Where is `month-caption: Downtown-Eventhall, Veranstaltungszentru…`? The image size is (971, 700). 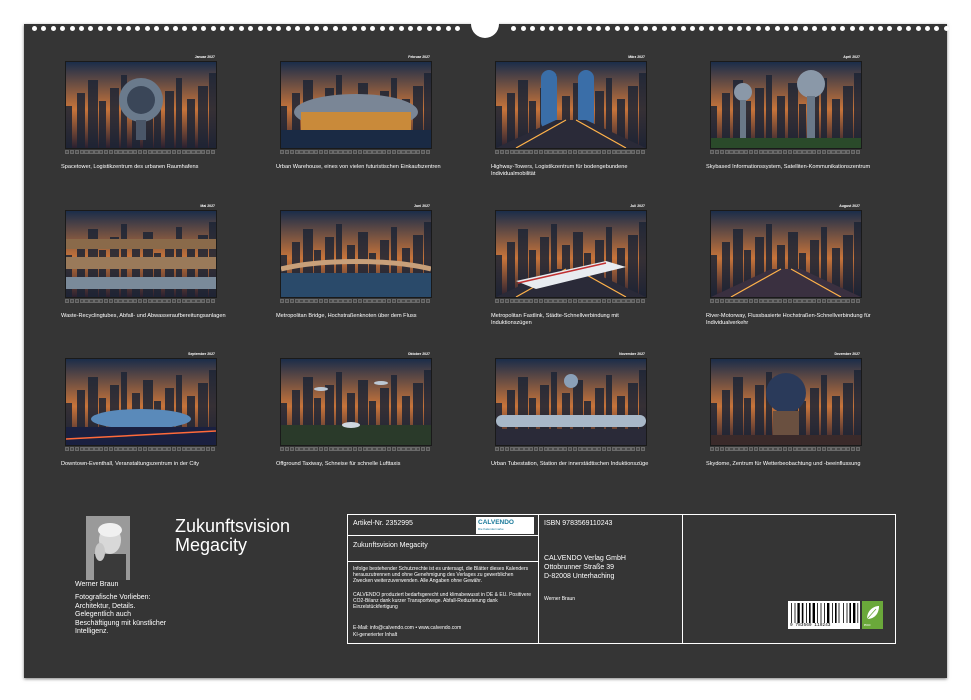 month-caption: Downtown-Eventhall, Veranstaltungszentru… is located at coordinates (130, 464).